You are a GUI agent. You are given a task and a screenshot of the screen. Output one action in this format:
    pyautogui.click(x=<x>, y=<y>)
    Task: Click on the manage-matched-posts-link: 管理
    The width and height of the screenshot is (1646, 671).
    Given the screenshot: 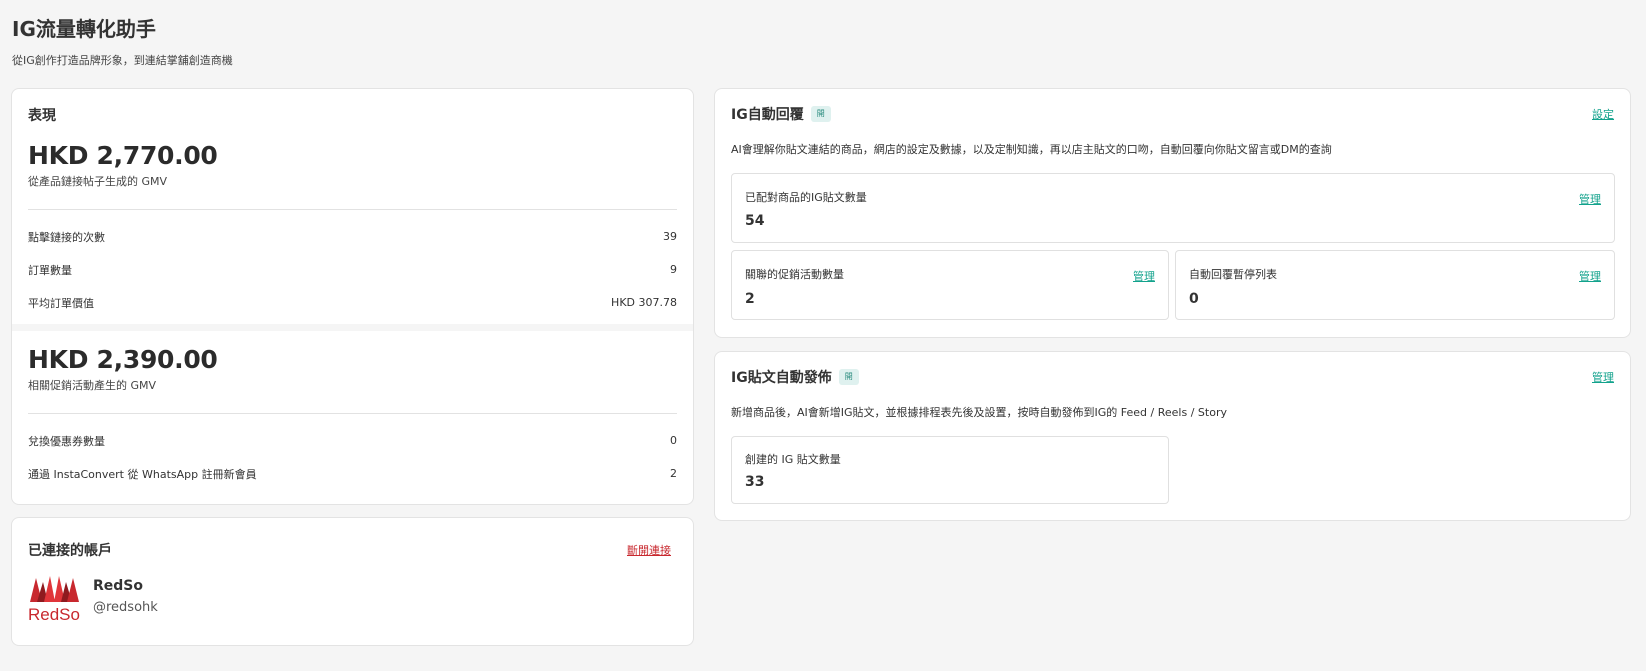 What is the action you would take?
    pyautogui.click(x=1590, y=199)
    